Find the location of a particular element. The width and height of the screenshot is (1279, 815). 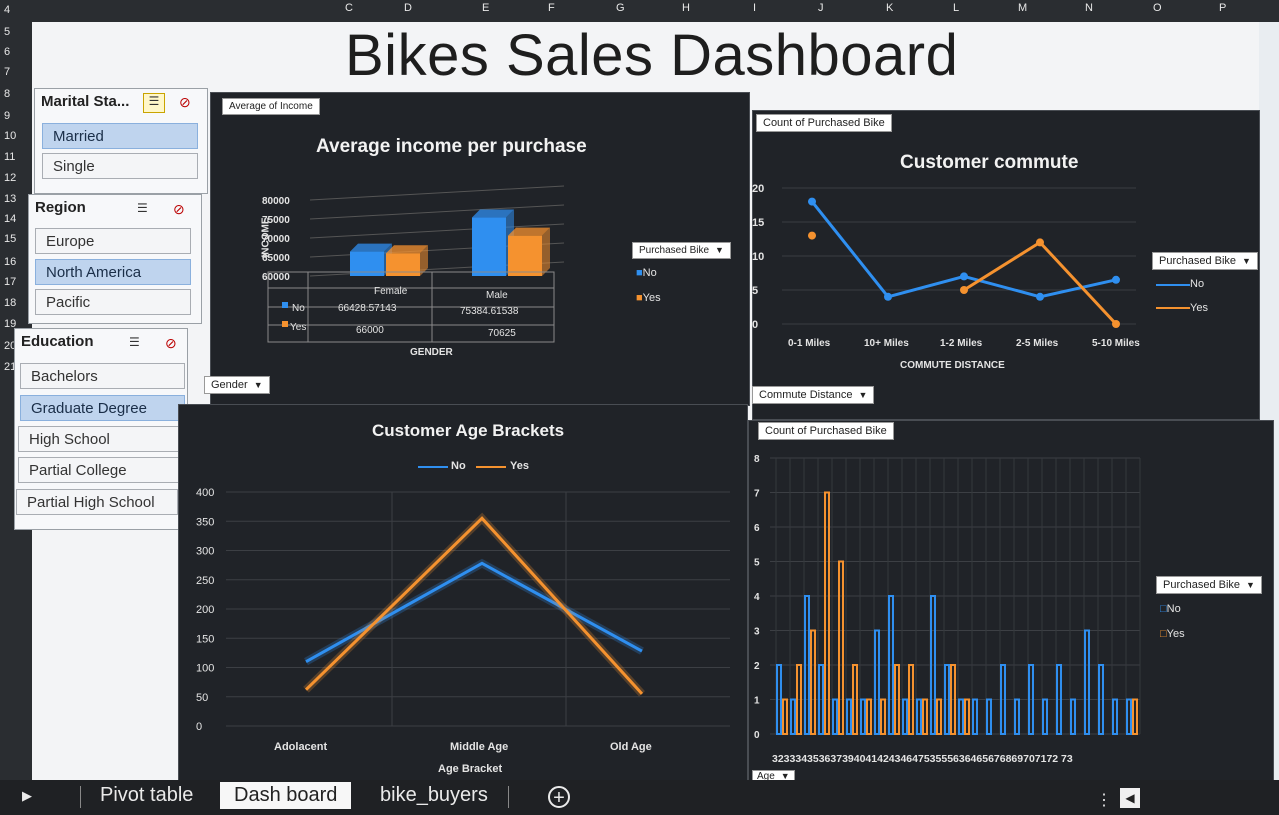

slicer-item-north-america: North America is located at coordinates (113, 272).